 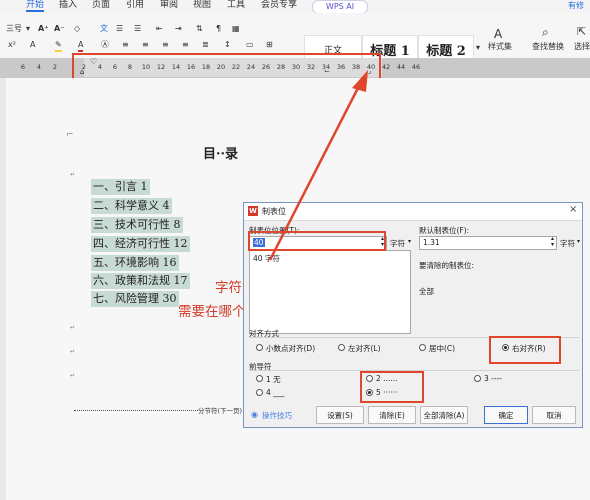 What do you see at coordinates (318, 165) in the screenshot?
I see `annotation-arrow` at bounding box center [318, 165].